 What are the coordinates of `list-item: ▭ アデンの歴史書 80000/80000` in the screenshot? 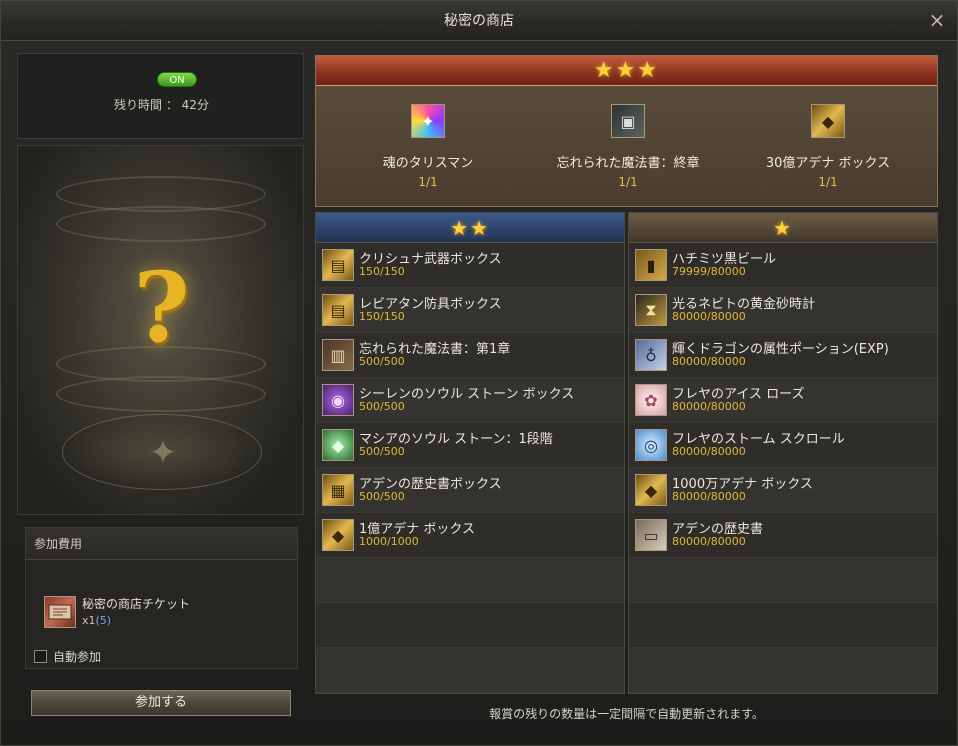 It's located at (783, 535).